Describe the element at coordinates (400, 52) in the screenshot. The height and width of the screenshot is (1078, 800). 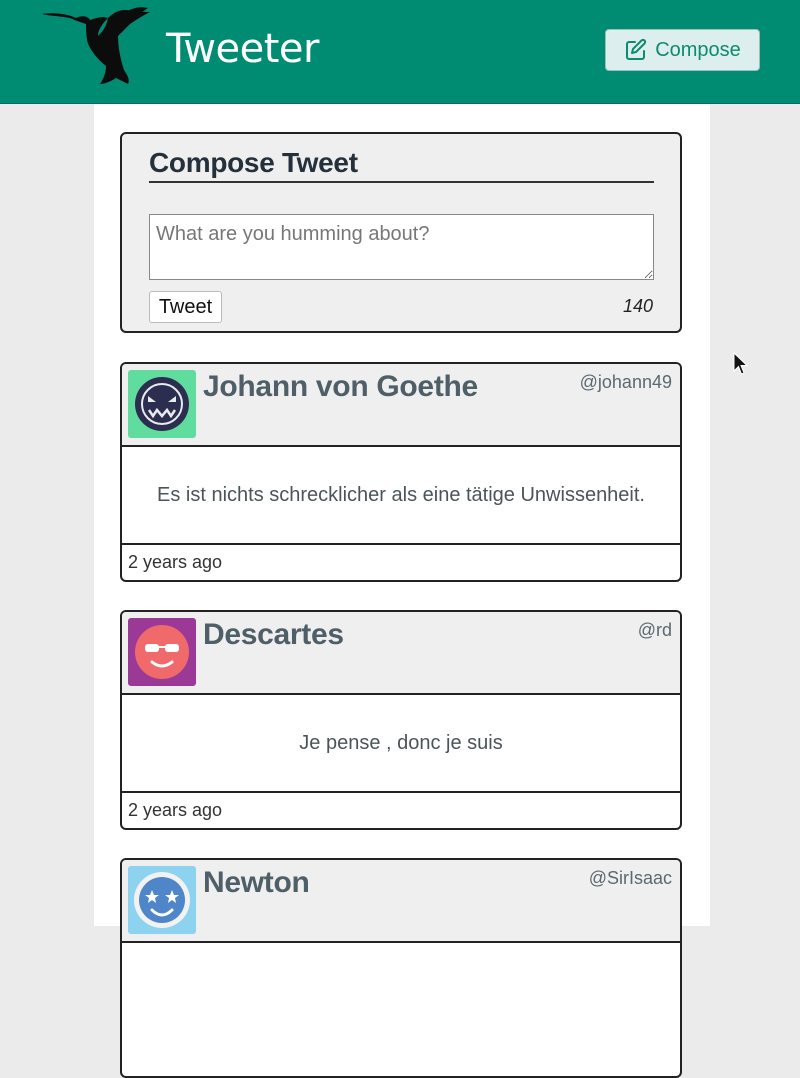
I see `navbar: Tweeter Compose` at that location.